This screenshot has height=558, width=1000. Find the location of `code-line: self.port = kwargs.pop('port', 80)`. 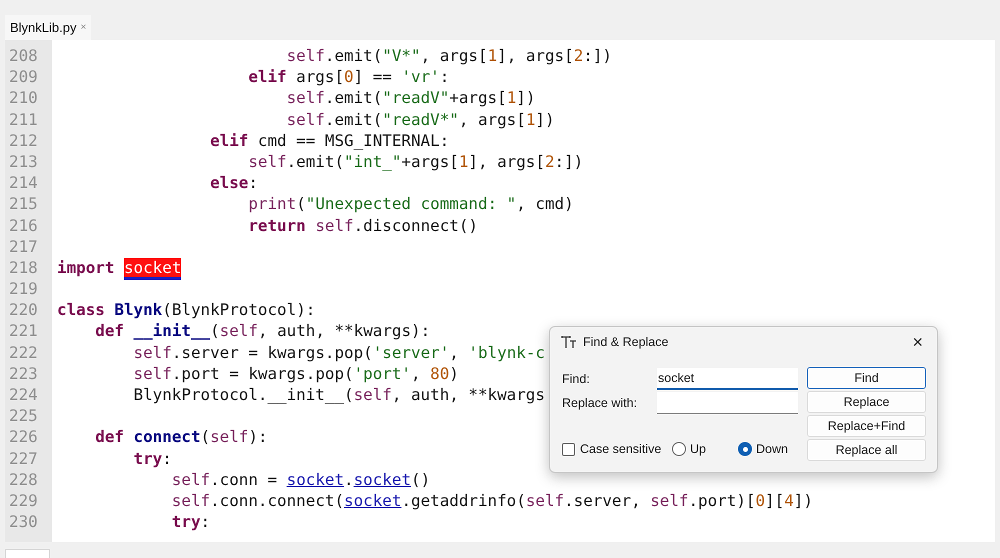

code-line: self.port = kwargs.pop('port', 80) is located at coordinates (295, 373).